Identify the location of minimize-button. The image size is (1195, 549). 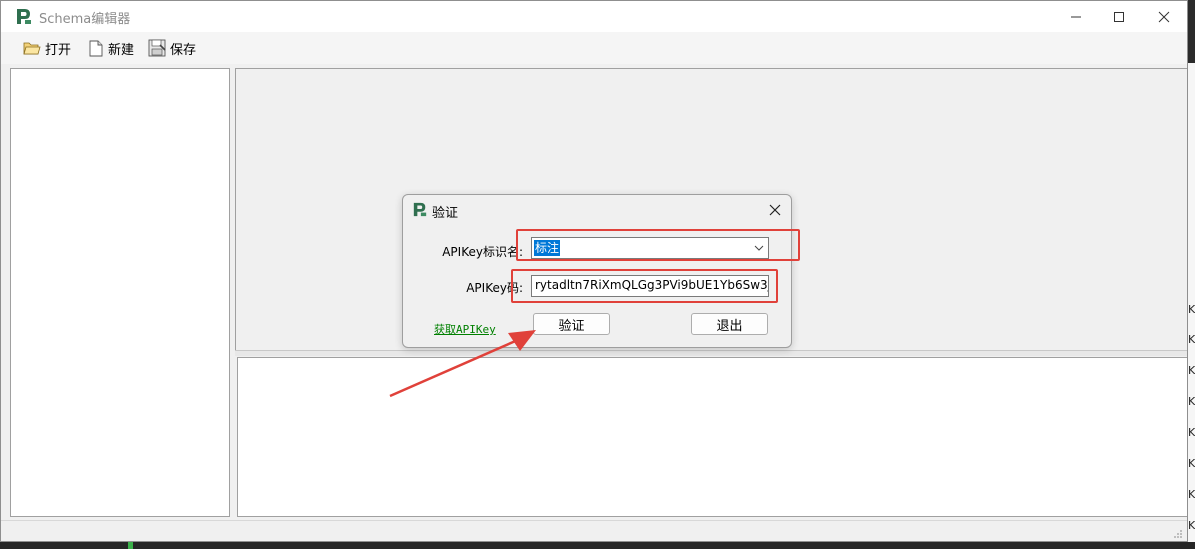
(1076, 16).